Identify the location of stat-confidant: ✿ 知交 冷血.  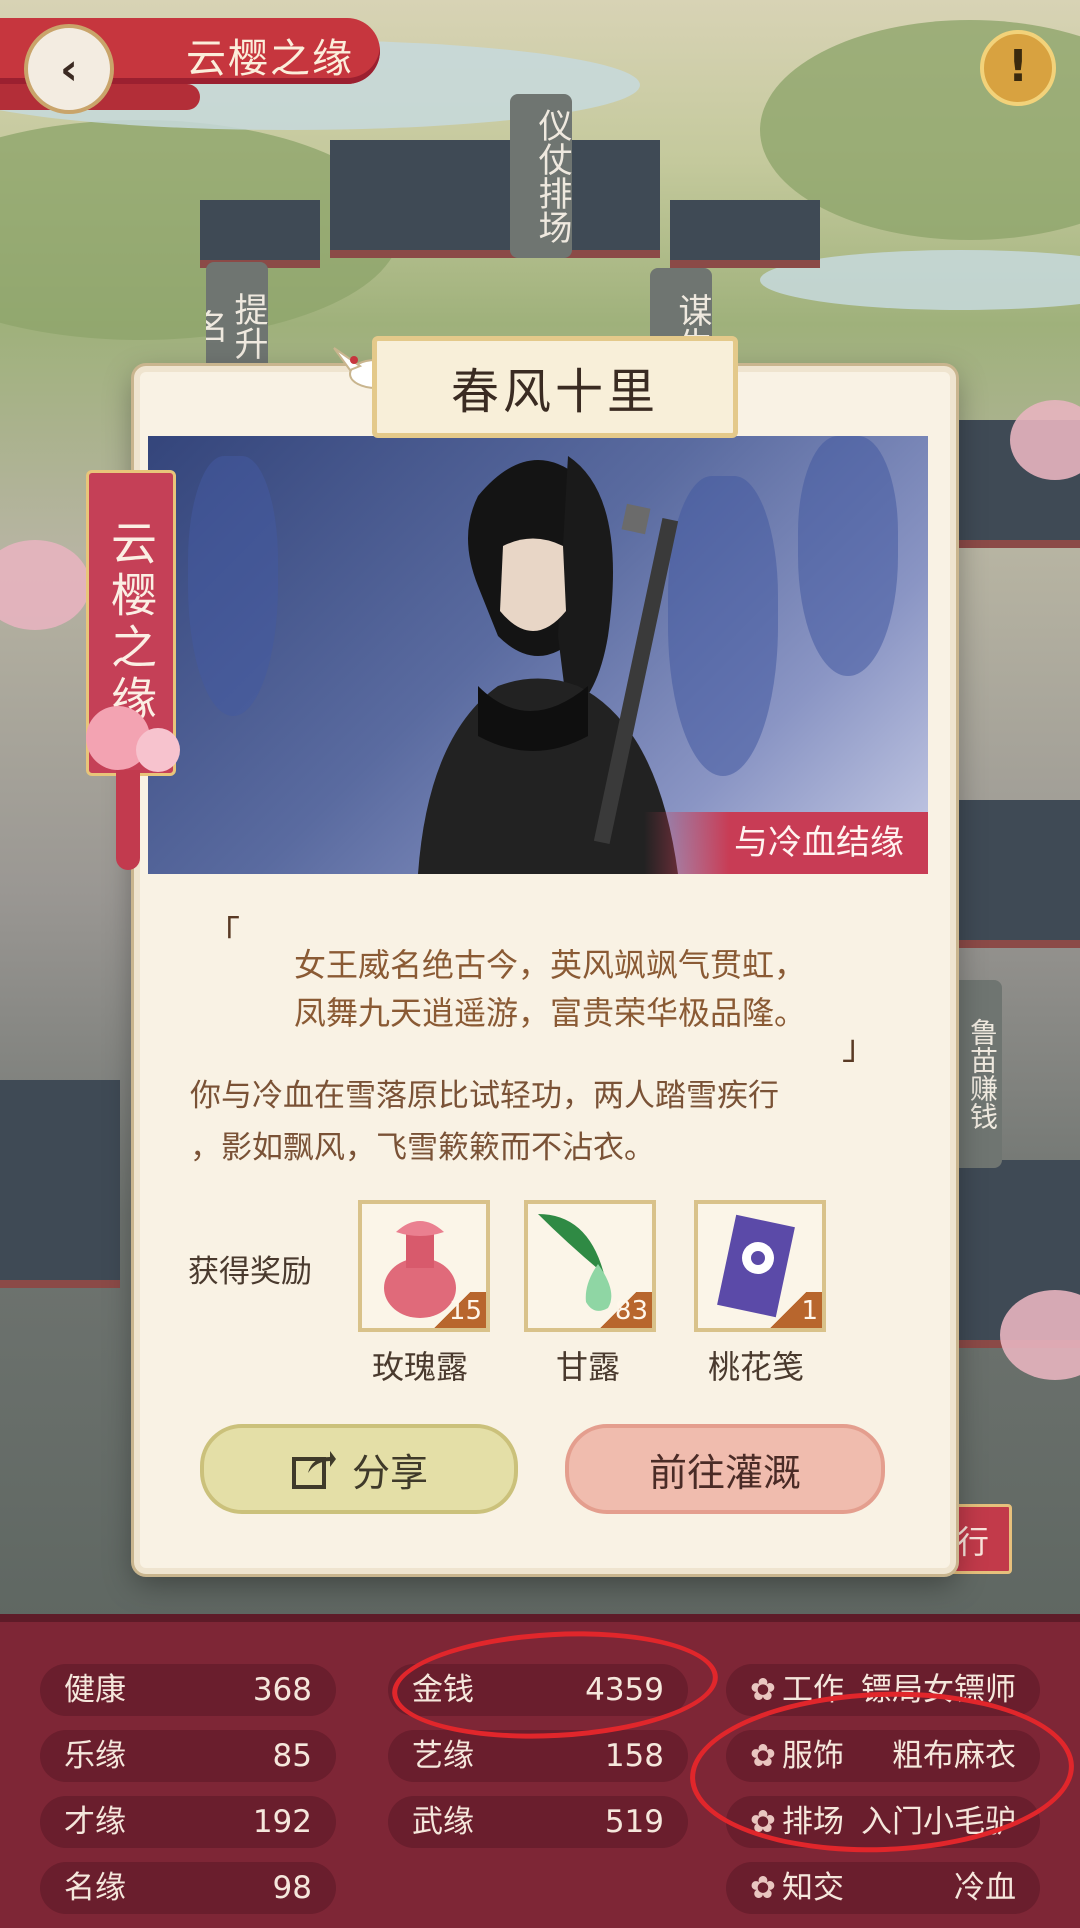
(883, 1888).